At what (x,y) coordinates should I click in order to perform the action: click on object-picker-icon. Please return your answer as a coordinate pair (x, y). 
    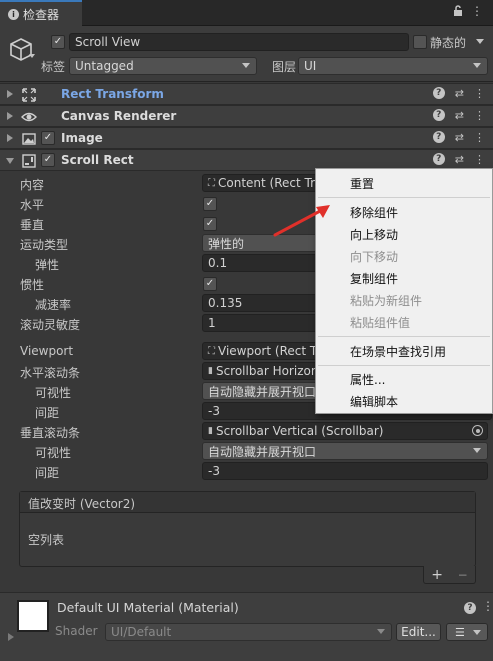
    Looking at the image, I should click on (477, 430).